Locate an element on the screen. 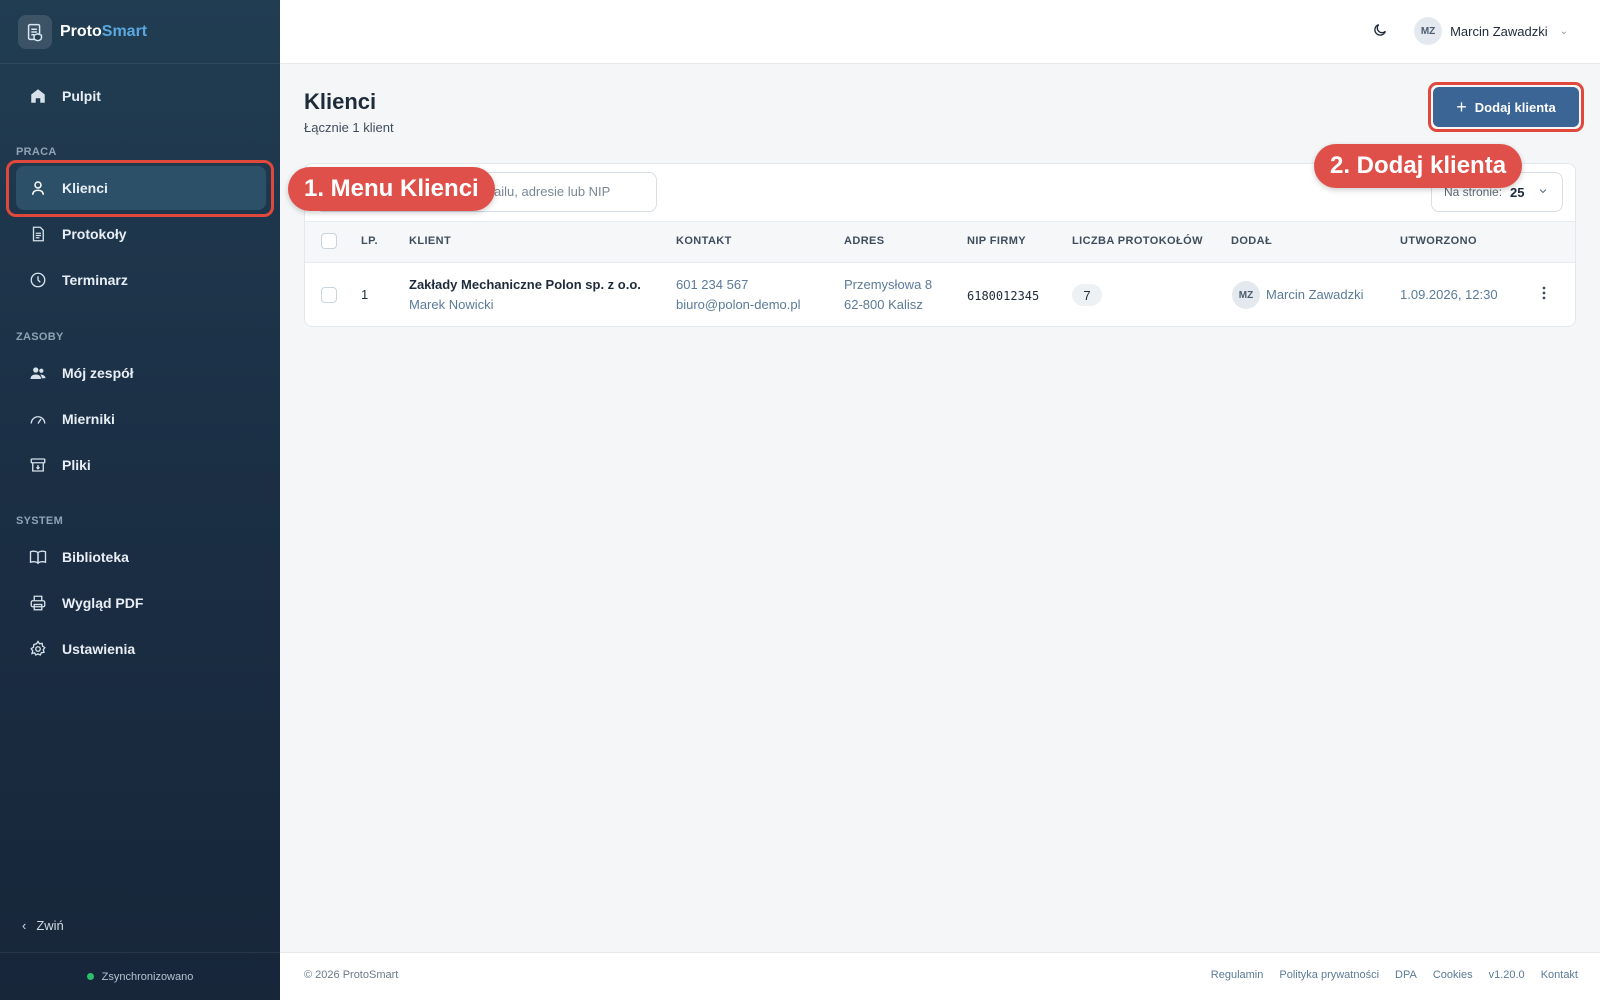 This screenshot has height=1000, width=1600. book-icon is located at coordinates (38, 557).